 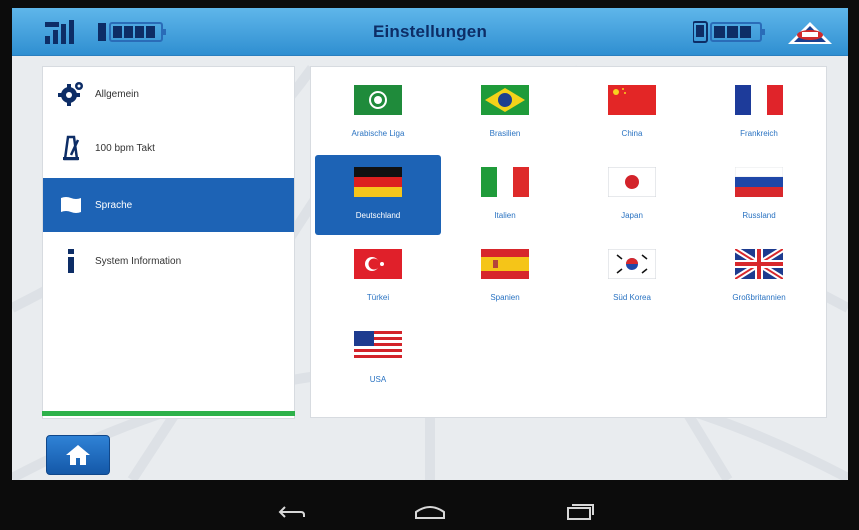 What do you see at coordinates (759, 215) in the screenshot?
I see `language-label: Russland` at bounding box center [759, 215].